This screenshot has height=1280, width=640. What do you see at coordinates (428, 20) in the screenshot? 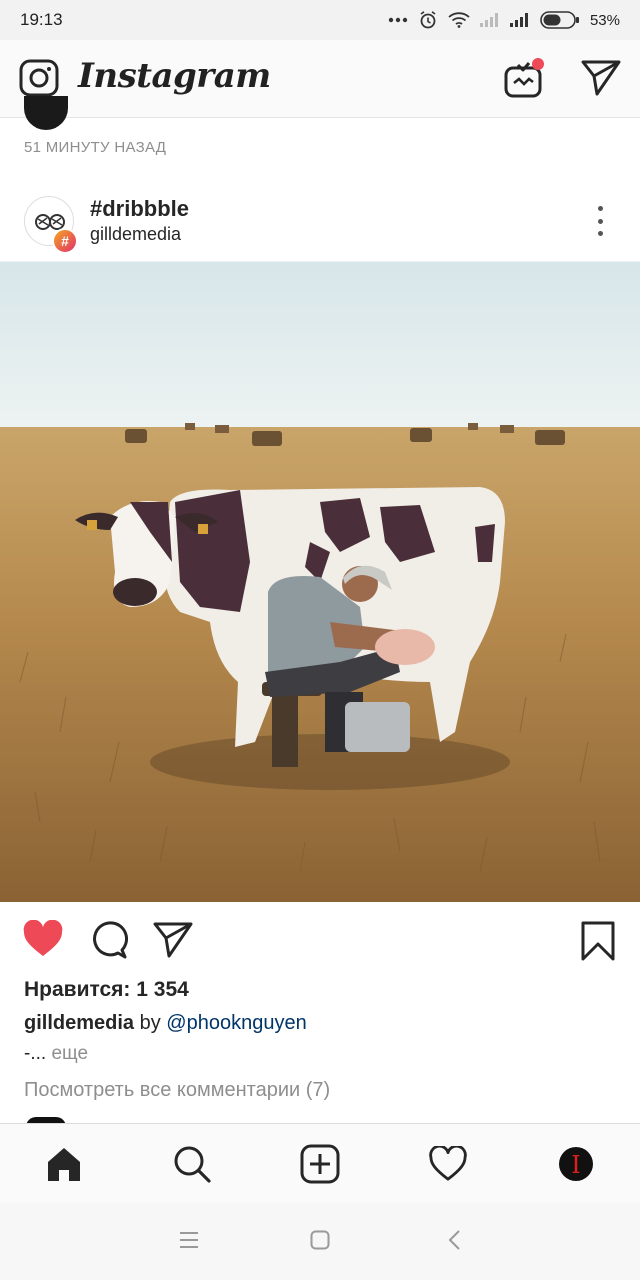
I see `alarm-icon` at bounding box center [428, 20].